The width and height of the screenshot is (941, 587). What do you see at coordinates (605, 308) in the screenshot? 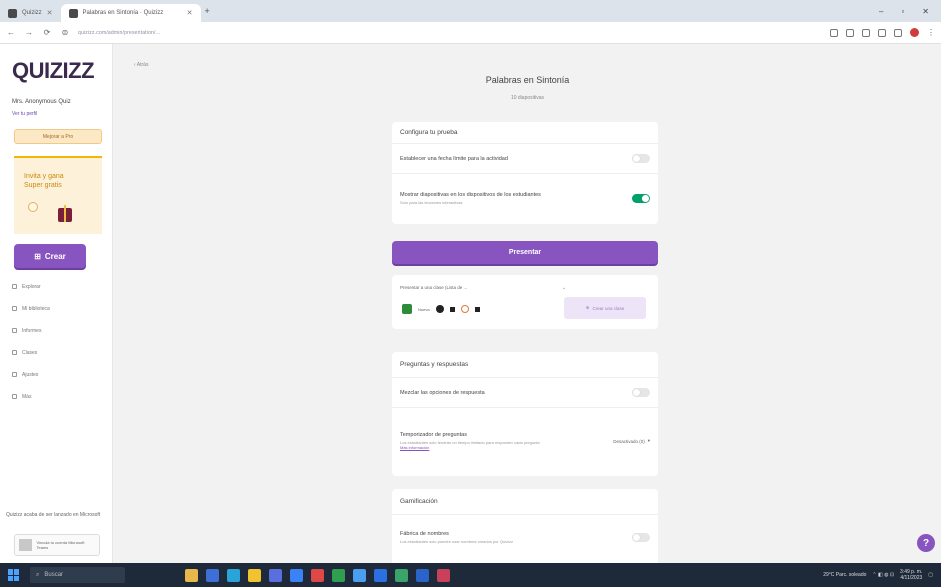
I see `create-class-button: ⊕ Crear una clase` at bounding box center [605, 308].